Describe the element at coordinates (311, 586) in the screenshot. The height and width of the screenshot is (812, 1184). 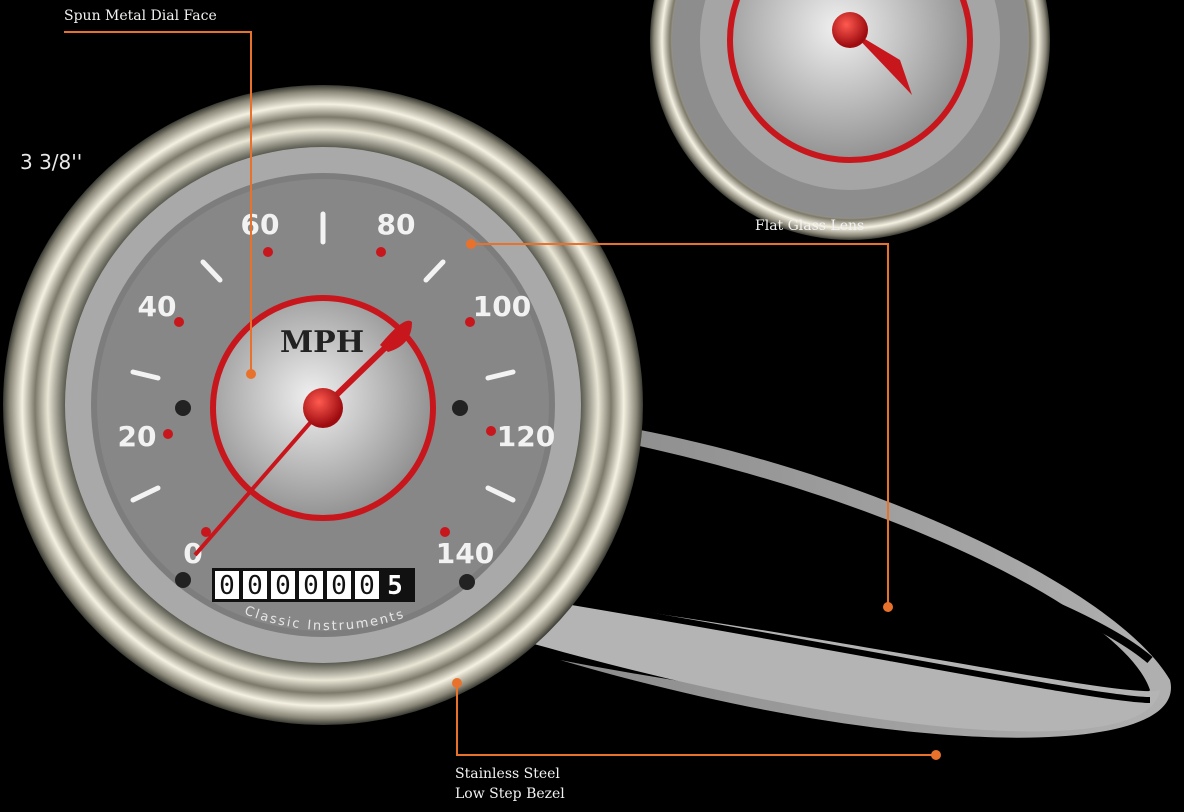
I see `odometer-digit-4: 0` at that location.